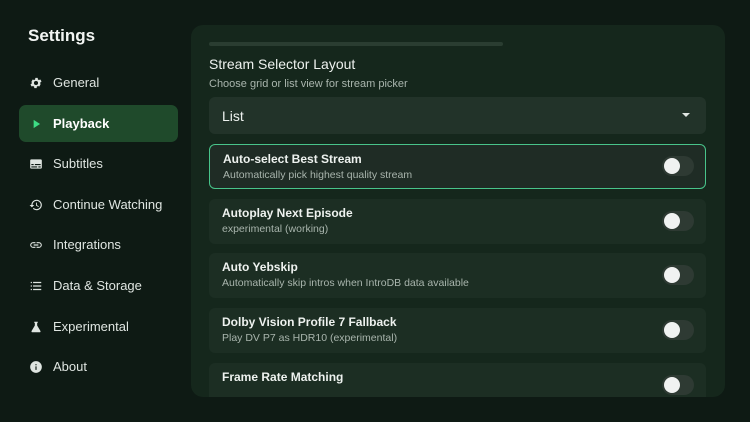 The height and width of the screenshot is (422, 750). I want to click on setting-title: Autoplay Next Episode, so click(287, 213).